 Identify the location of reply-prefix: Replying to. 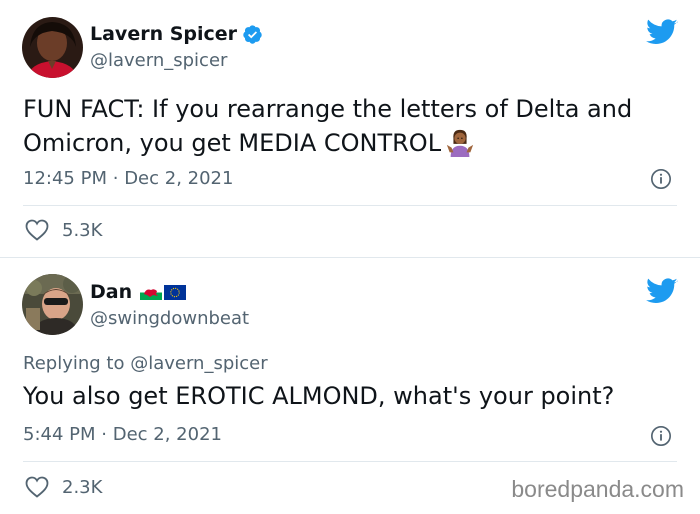
(74, 363).